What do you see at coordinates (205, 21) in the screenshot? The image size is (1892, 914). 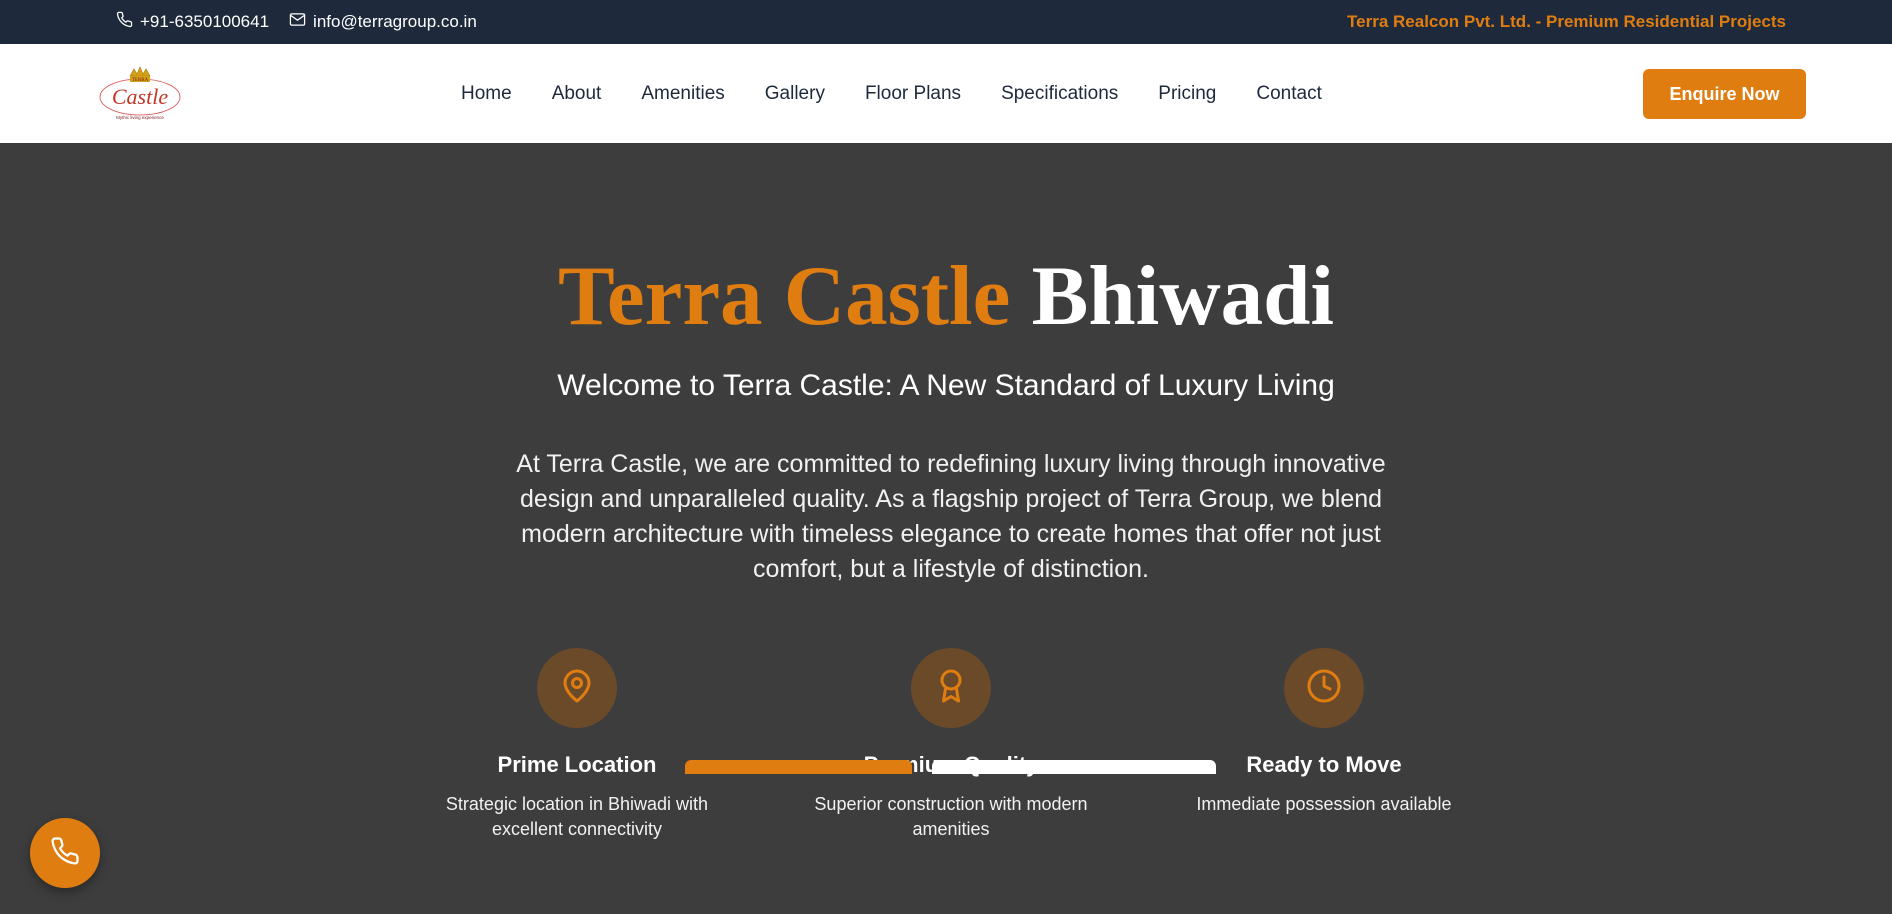 I see `phone-number: +91-6350100641` at bounding box center [205, 21].